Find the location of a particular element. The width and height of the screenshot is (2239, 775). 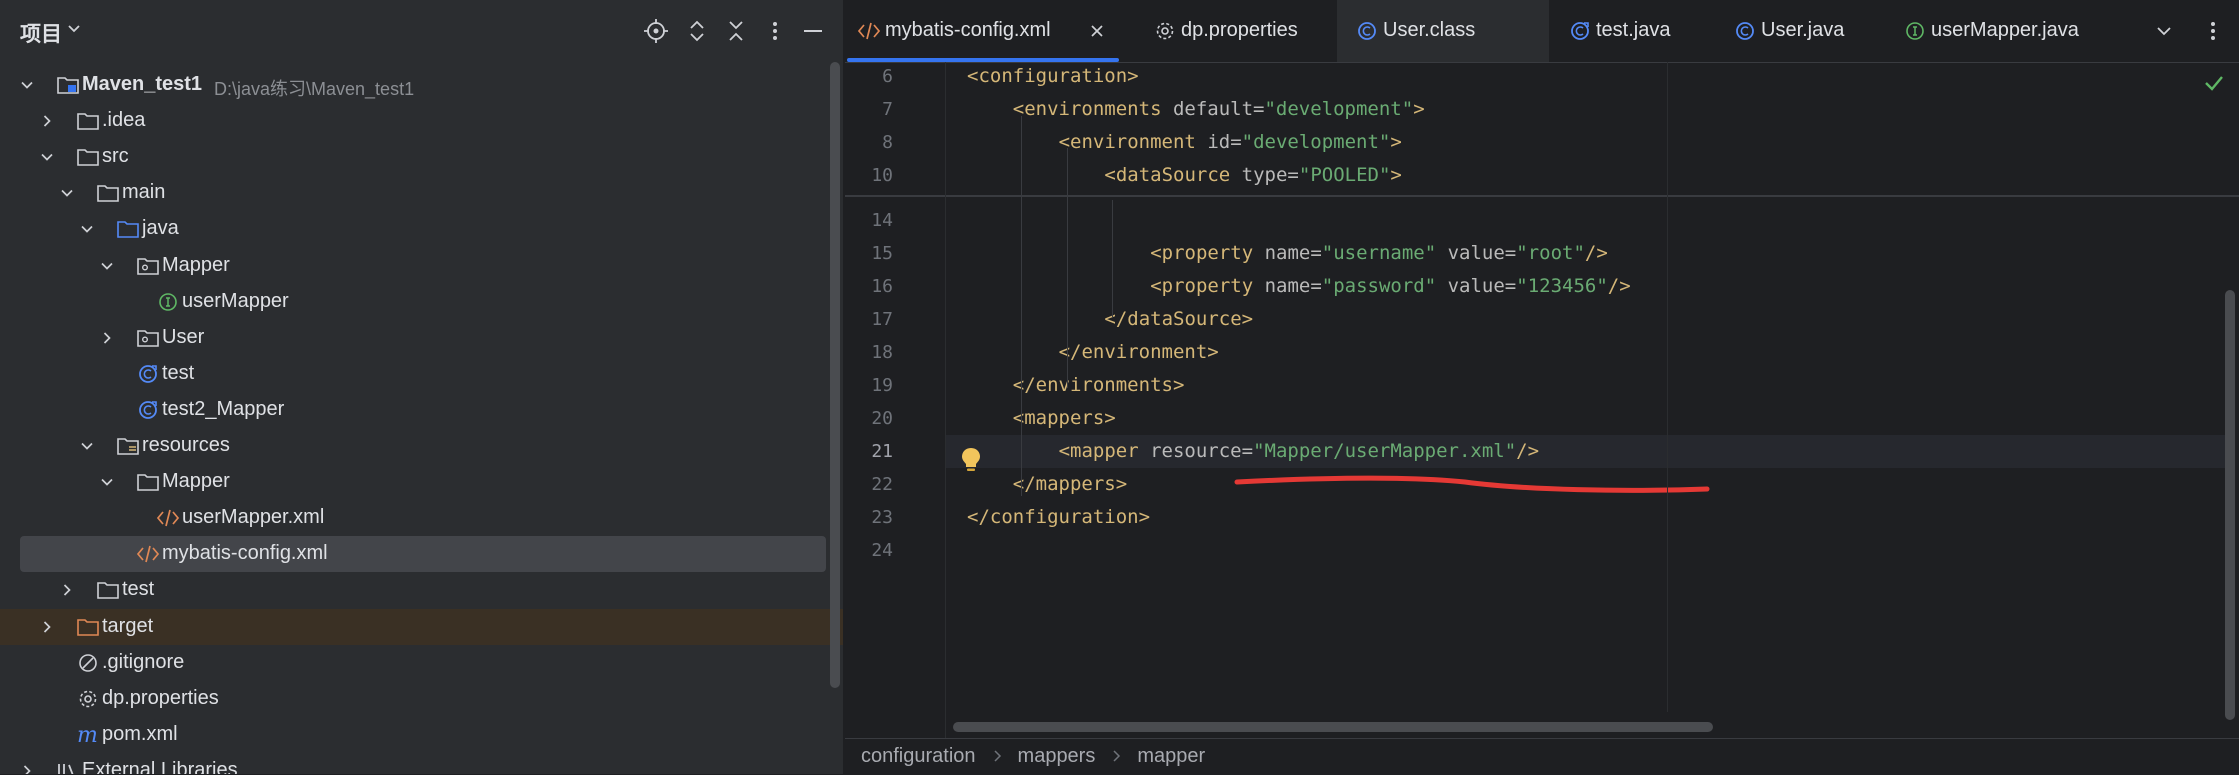

tree-item-label: test is located at coordinates (138, 589).